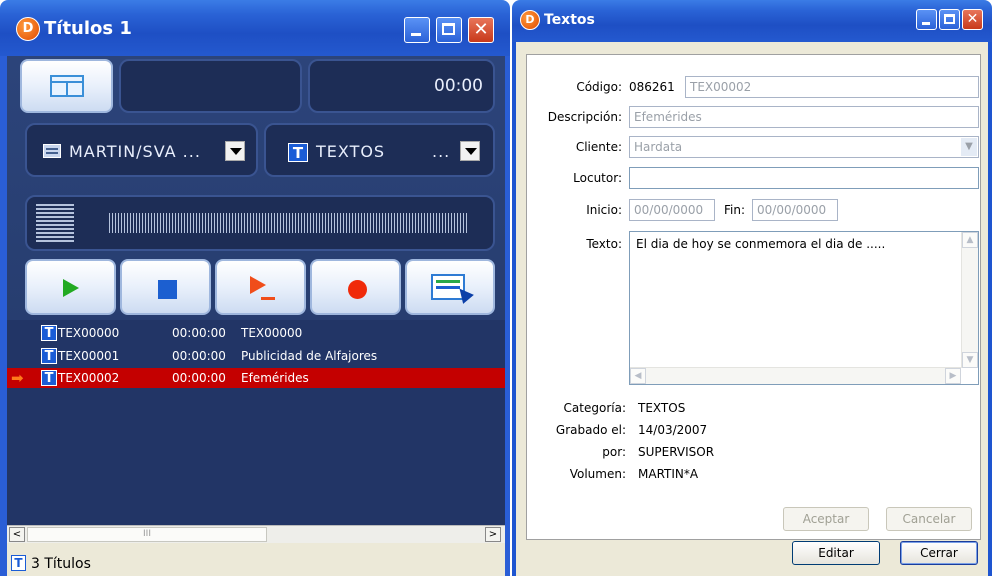 This screenshot has width=992, height=576. Describe the element at coordinates (604, 244) in the screenshot. I see `texto-label: Texto:` at that location.